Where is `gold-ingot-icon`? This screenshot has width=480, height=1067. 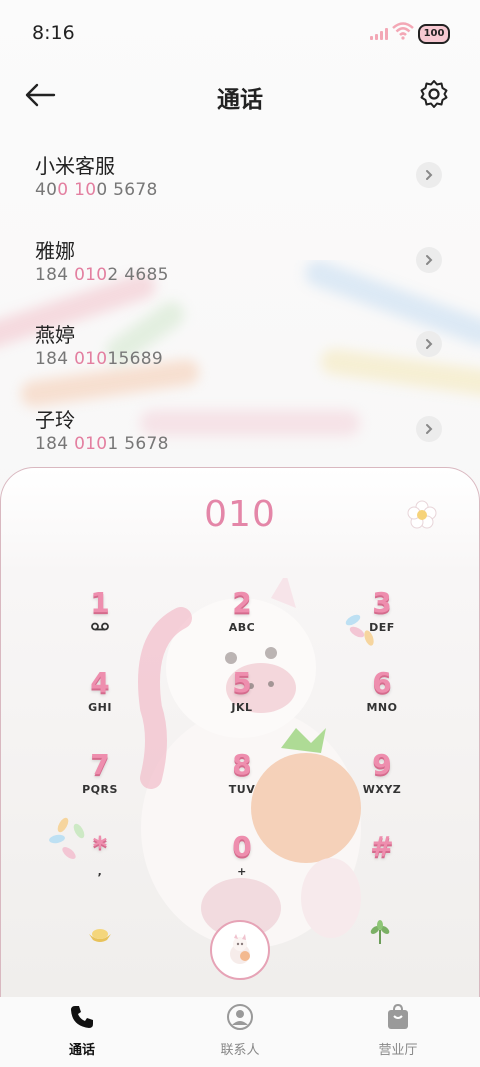
gold-ingot-icon is located at coordinates (100, 935).